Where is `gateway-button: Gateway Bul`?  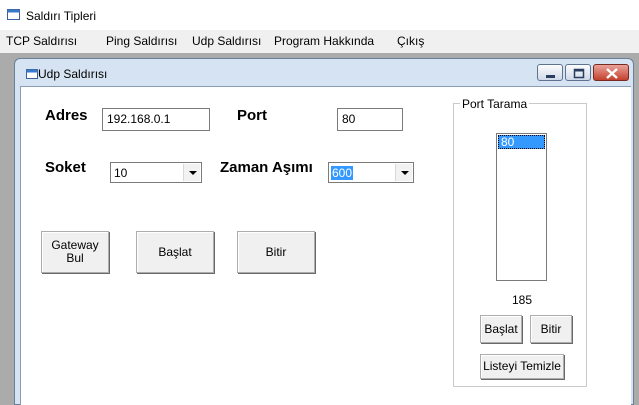 gateway-button: Gateway Bul is located at coordinates (75, 252).